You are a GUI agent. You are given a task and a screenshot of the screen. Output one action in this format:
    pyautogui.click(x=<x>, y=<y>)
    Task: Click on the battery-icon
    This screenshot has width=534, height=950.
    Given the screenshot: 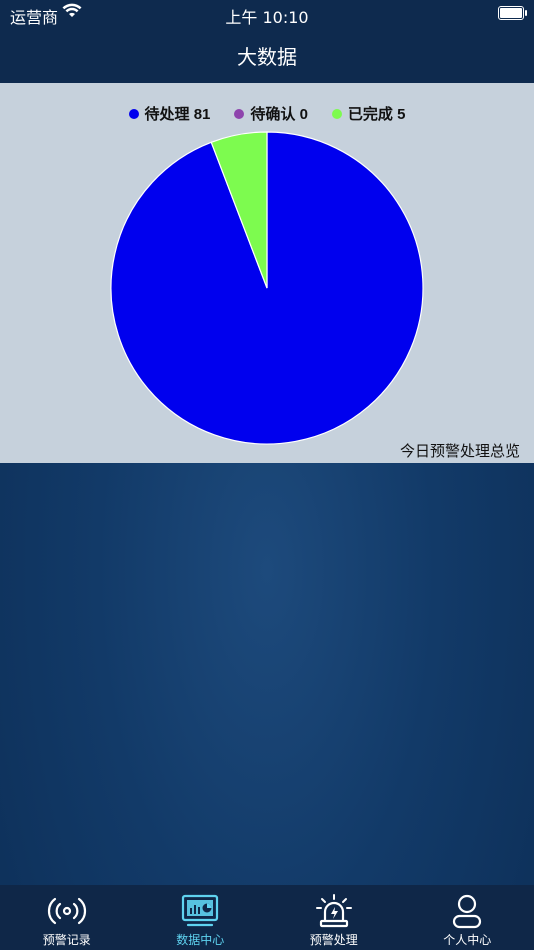 What is the action you would take?
    pyautogui.click(x=512, y=13)
    